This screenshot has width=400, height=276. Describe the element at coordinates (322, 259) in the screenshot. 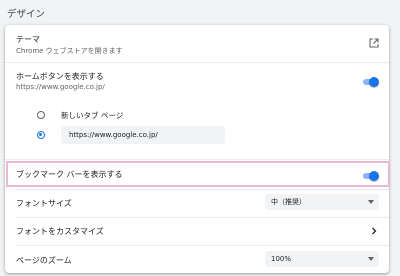

I see `page-zoom-select: 100%` at that location.